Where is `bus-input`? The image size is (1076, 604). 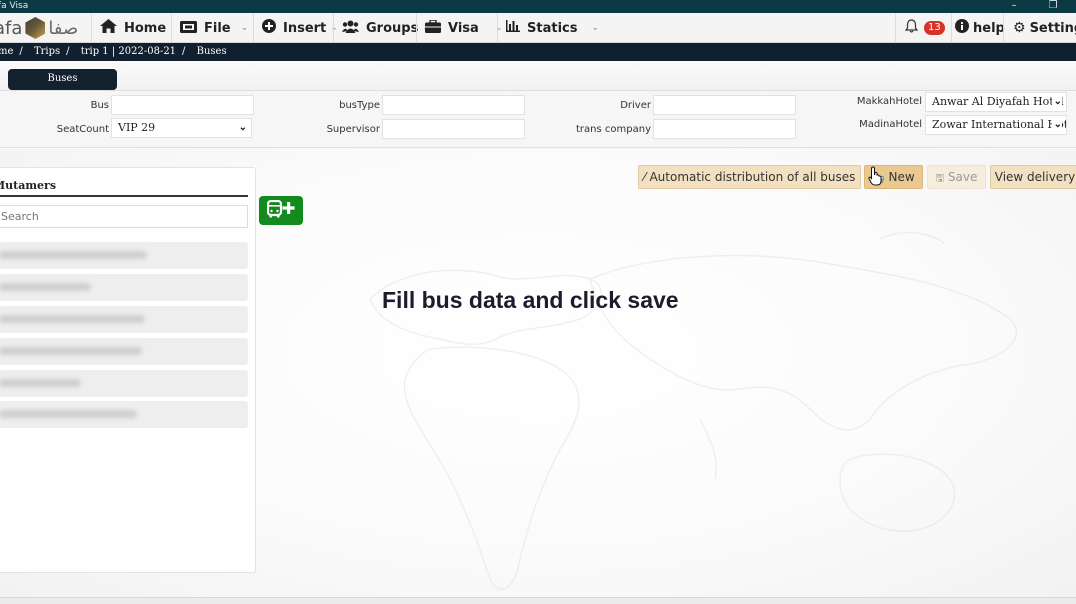 bus-input is located at coordinates (182, 105).